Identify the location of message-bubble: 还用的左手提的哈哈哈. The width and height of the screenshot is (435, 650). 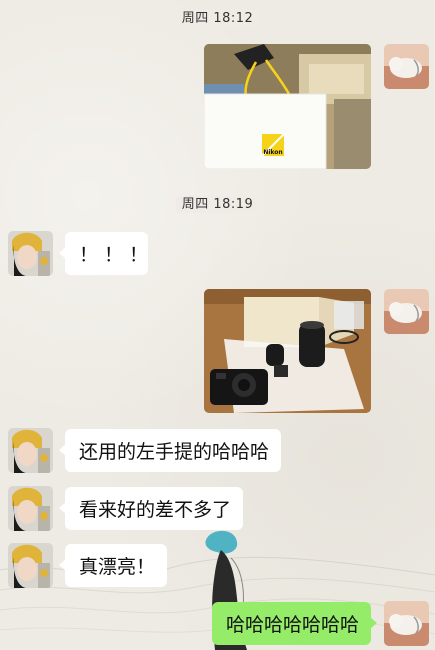
(170, 450).